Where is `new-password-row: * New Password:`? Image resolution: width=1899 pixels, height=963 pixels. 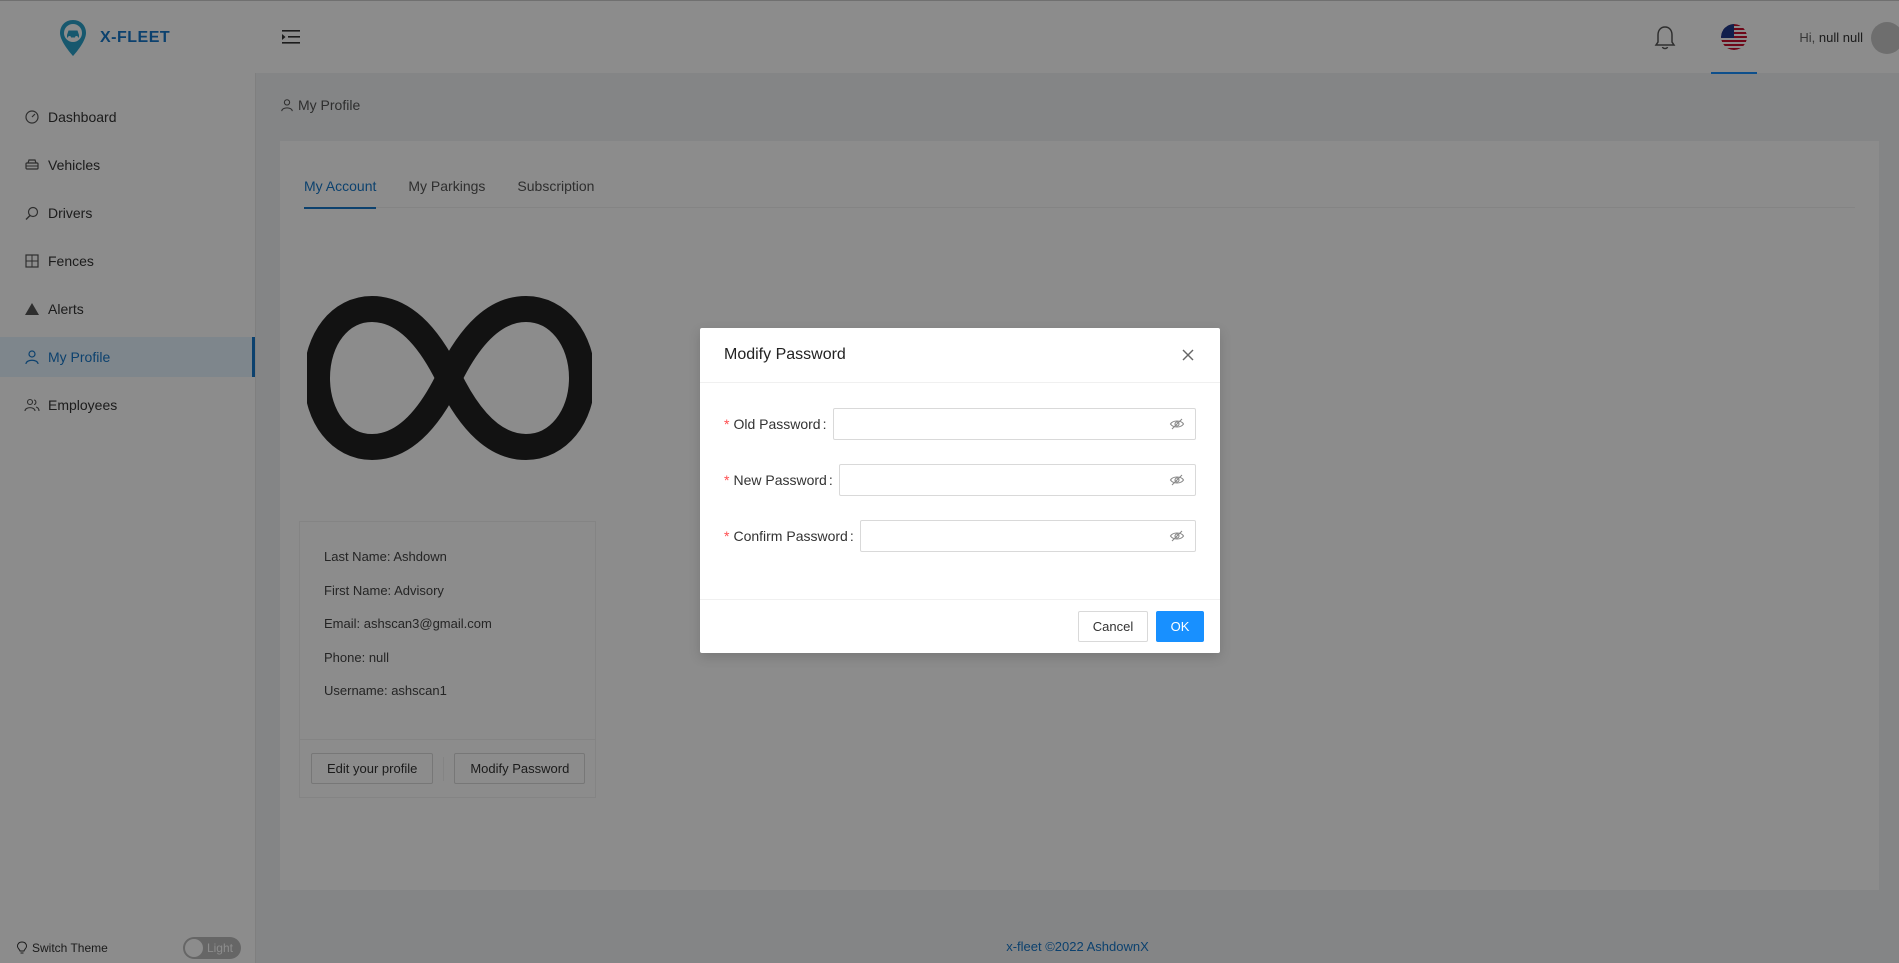
new-password-row: * New Password: is located at coordinates (960, 480).